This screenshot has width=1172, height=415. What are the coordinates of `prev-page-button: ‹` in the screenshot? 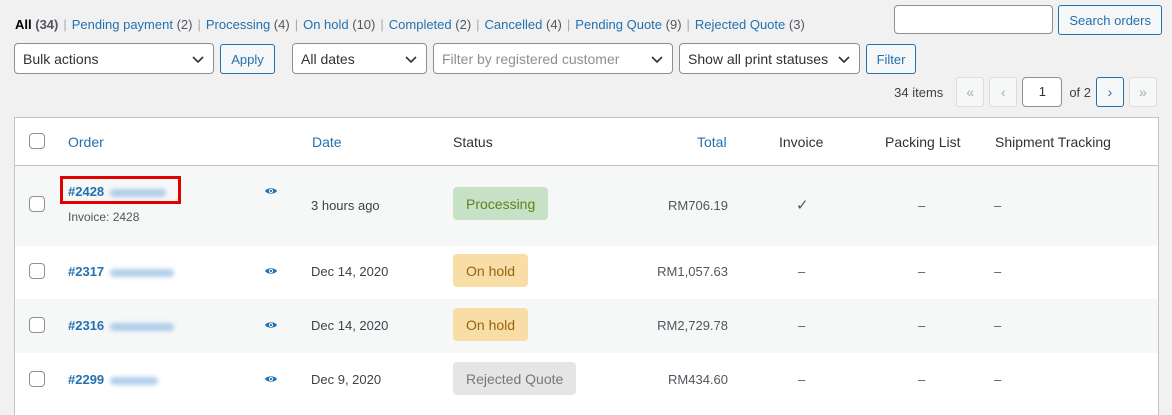 It's located at (1003, 92).